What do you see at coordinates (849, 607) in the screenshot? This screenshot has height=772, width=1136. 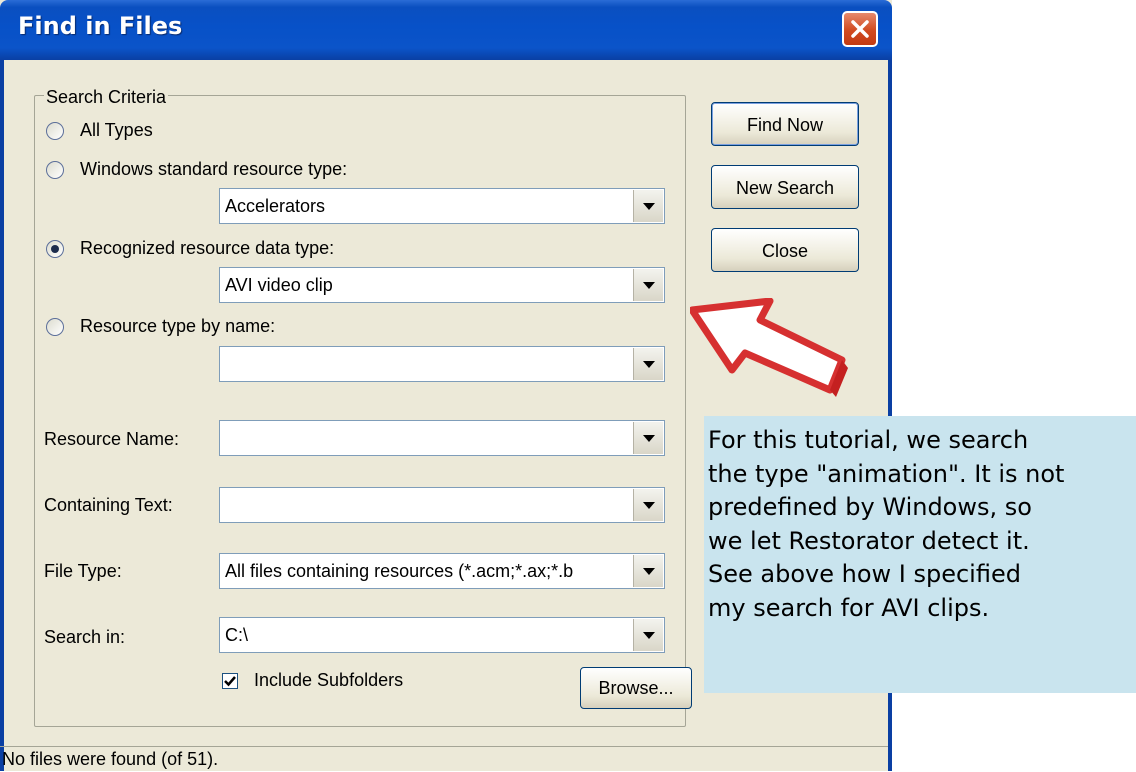 I see `callout-line: my search for AVI clips.` at bounding box center [849, 607].